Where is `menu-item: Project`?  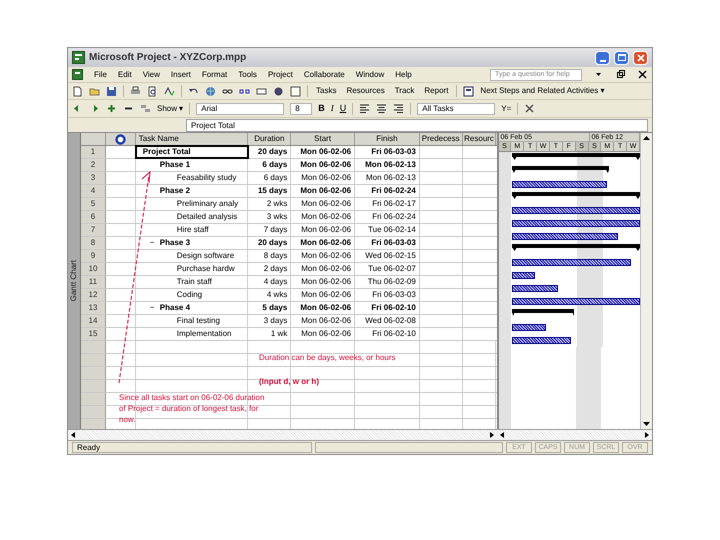
menu-item: Project is located at coordinates (280, 74).